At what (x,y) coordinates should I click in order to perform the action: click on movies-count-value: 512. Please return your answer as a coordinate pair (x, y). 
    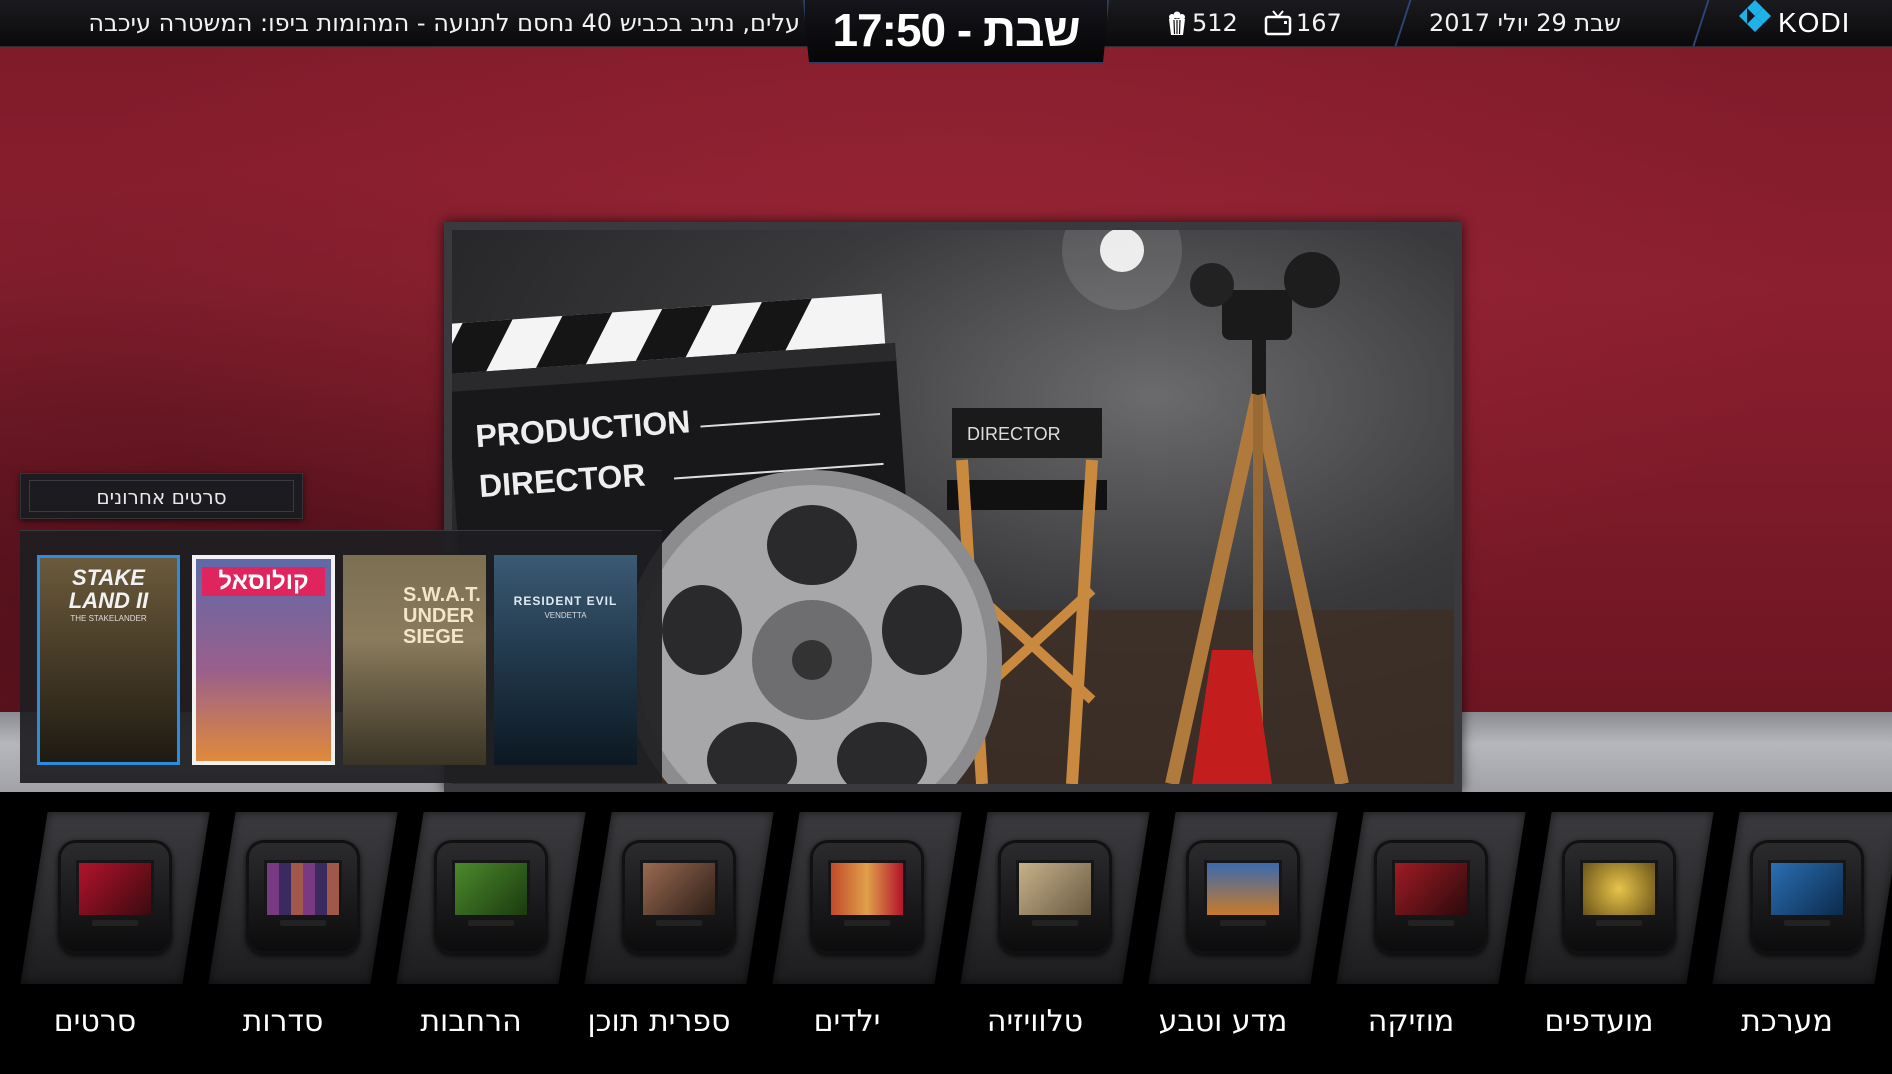
    Looking at the image, I should click on (1215, 23).